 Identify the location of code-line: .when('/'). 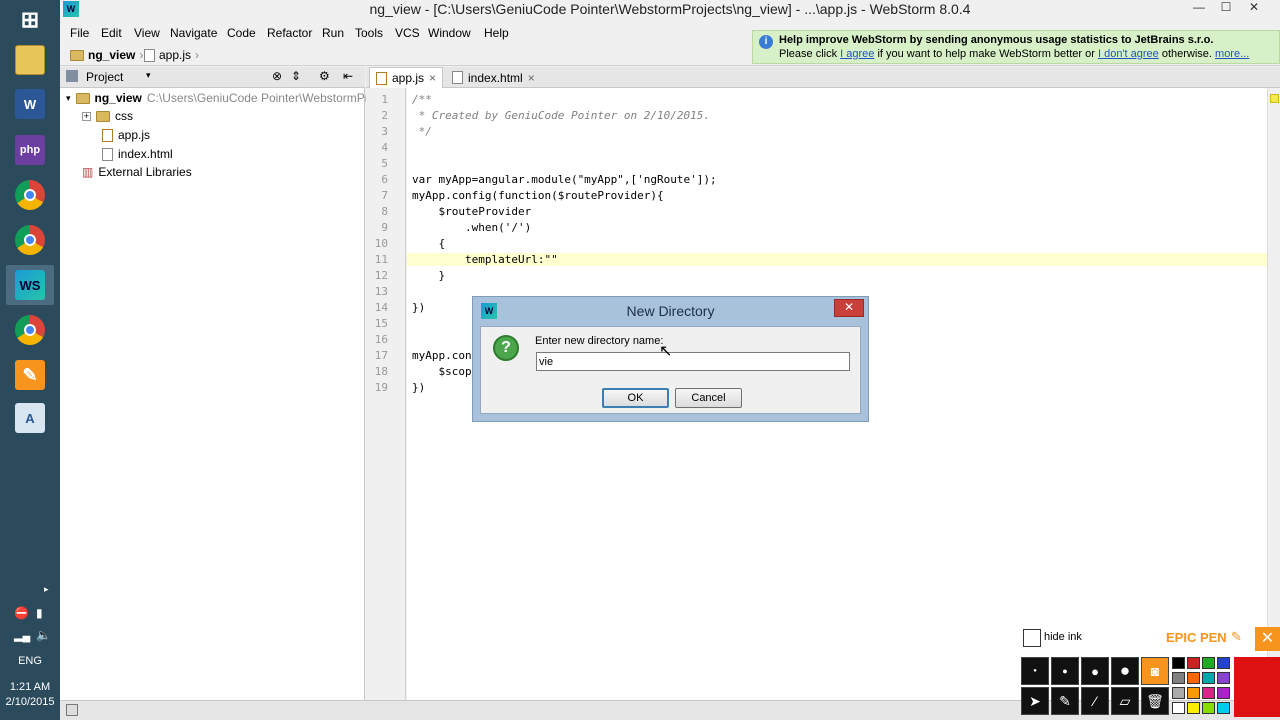
(471, 227).